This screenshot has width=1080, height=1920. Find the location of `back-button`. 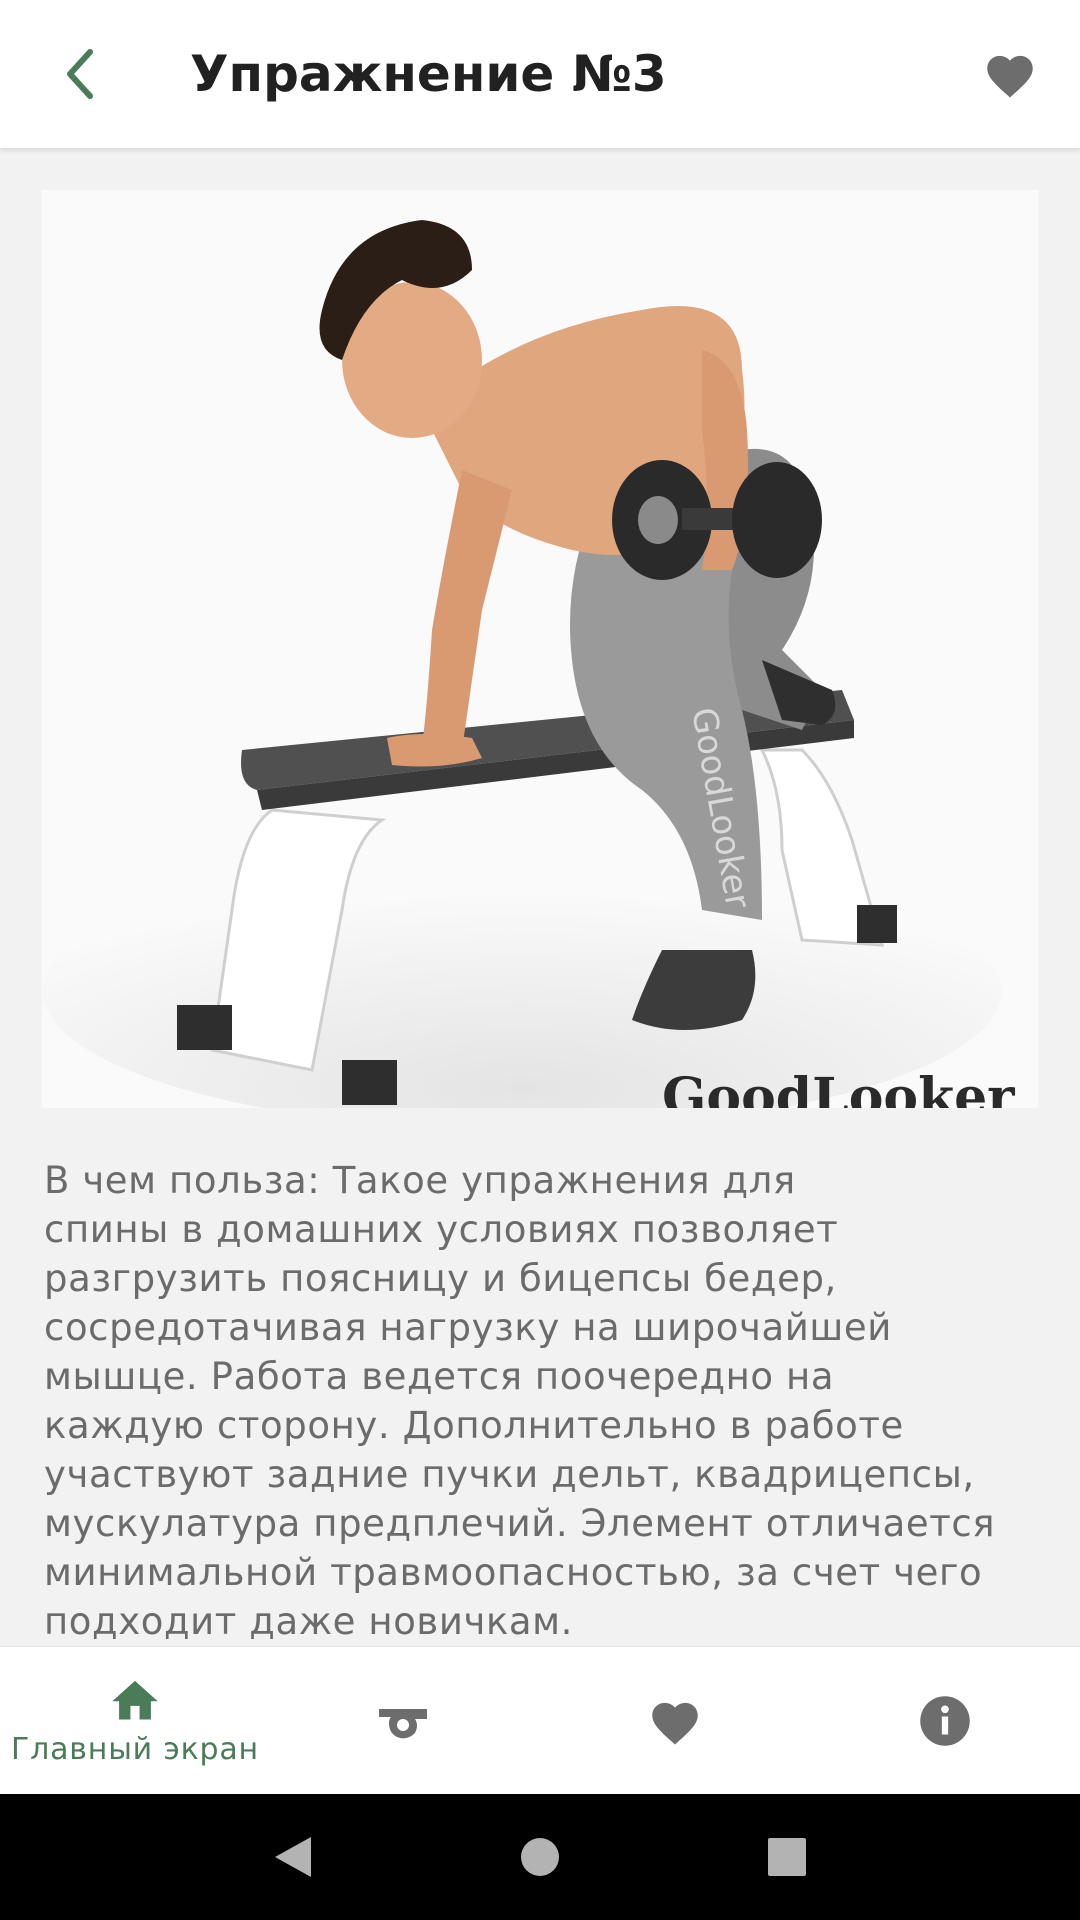

back-button is located at coordinates (80, 74).